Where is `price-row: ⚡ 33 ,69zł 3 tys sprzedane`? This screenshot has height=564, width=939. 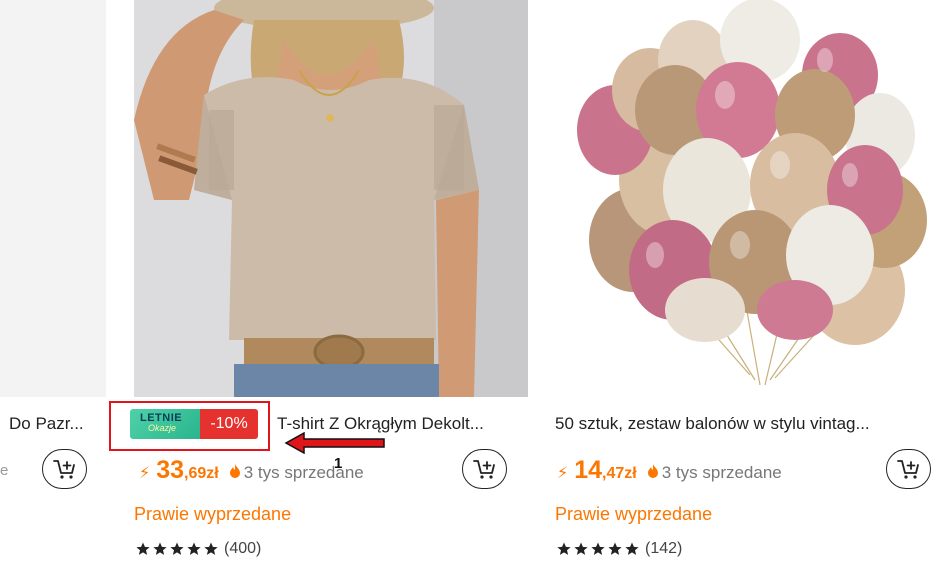
price-row: ⚡ 33 ,69zł 3 tys sprzedane is located at coordinates (251, 471).